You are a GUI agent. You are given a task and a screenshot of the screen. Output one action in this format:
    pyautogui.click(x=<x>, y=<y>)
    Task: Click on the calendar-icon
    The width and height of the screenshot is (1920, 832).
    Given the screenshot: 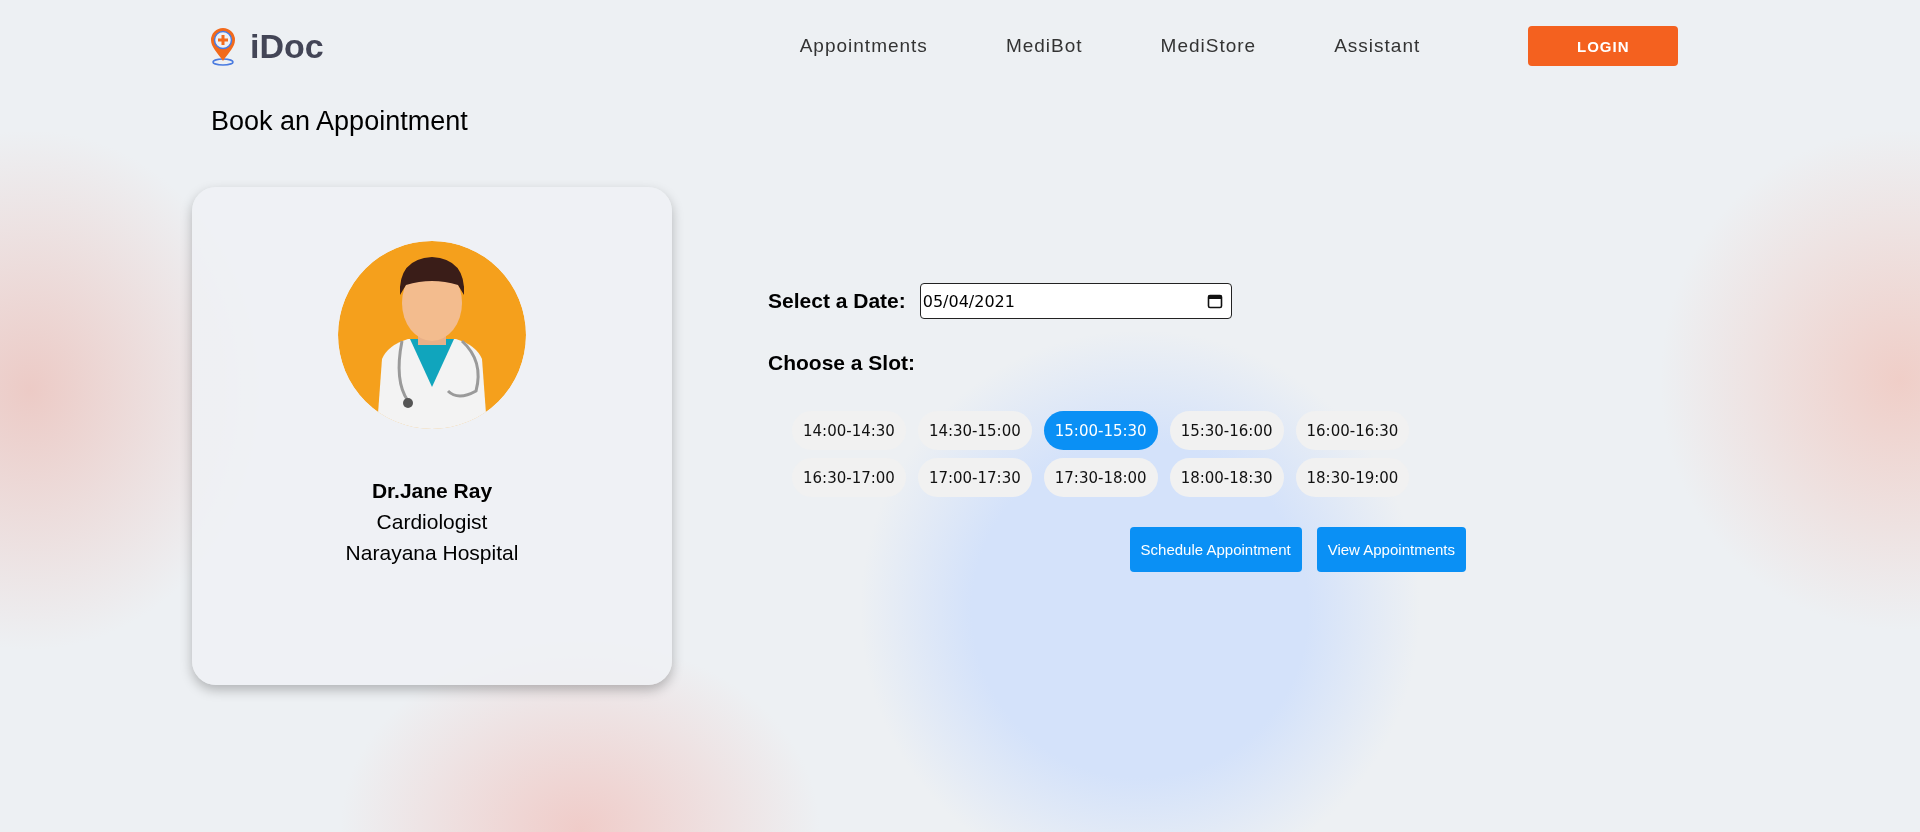 What is the action you would take?
    pyautogui.click(x=1214, y=301)
    